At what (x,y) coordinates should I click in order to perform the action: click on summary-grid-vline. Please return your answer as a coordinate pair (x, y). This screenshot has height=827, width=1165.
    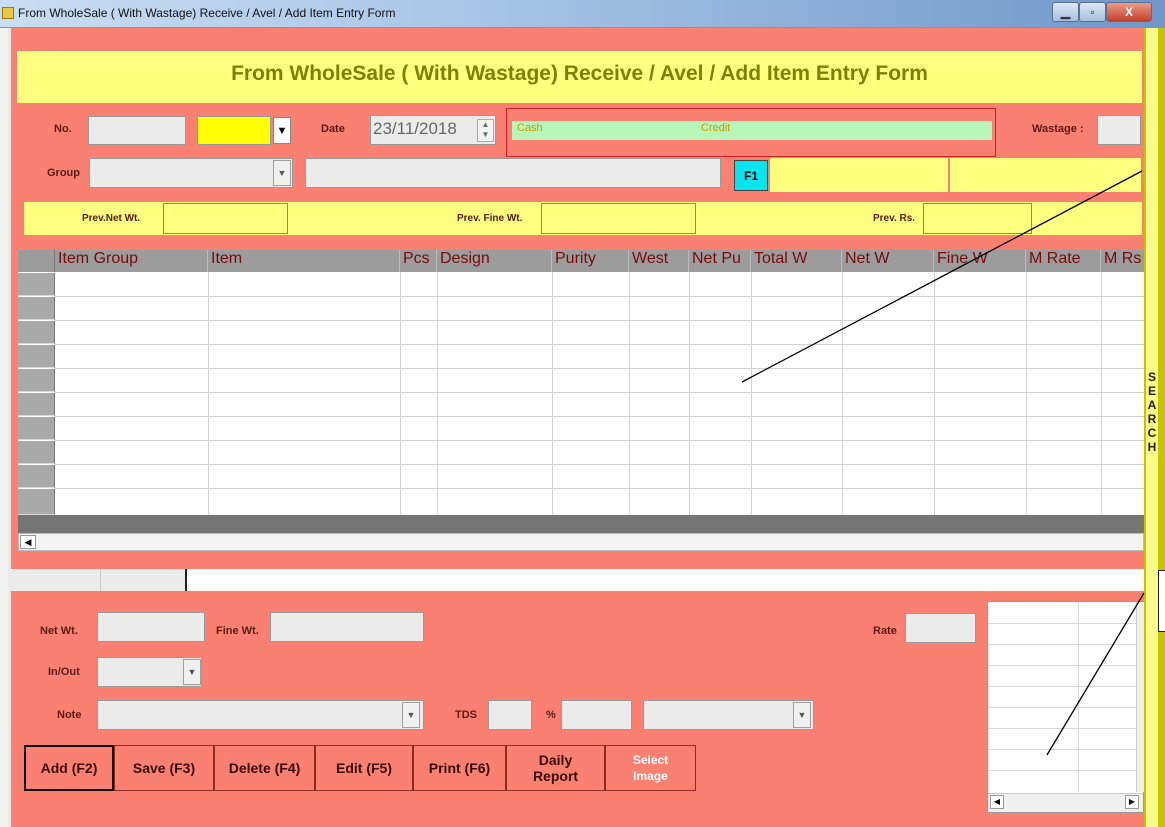
    Looking at the image, I should click on (1078, 697).